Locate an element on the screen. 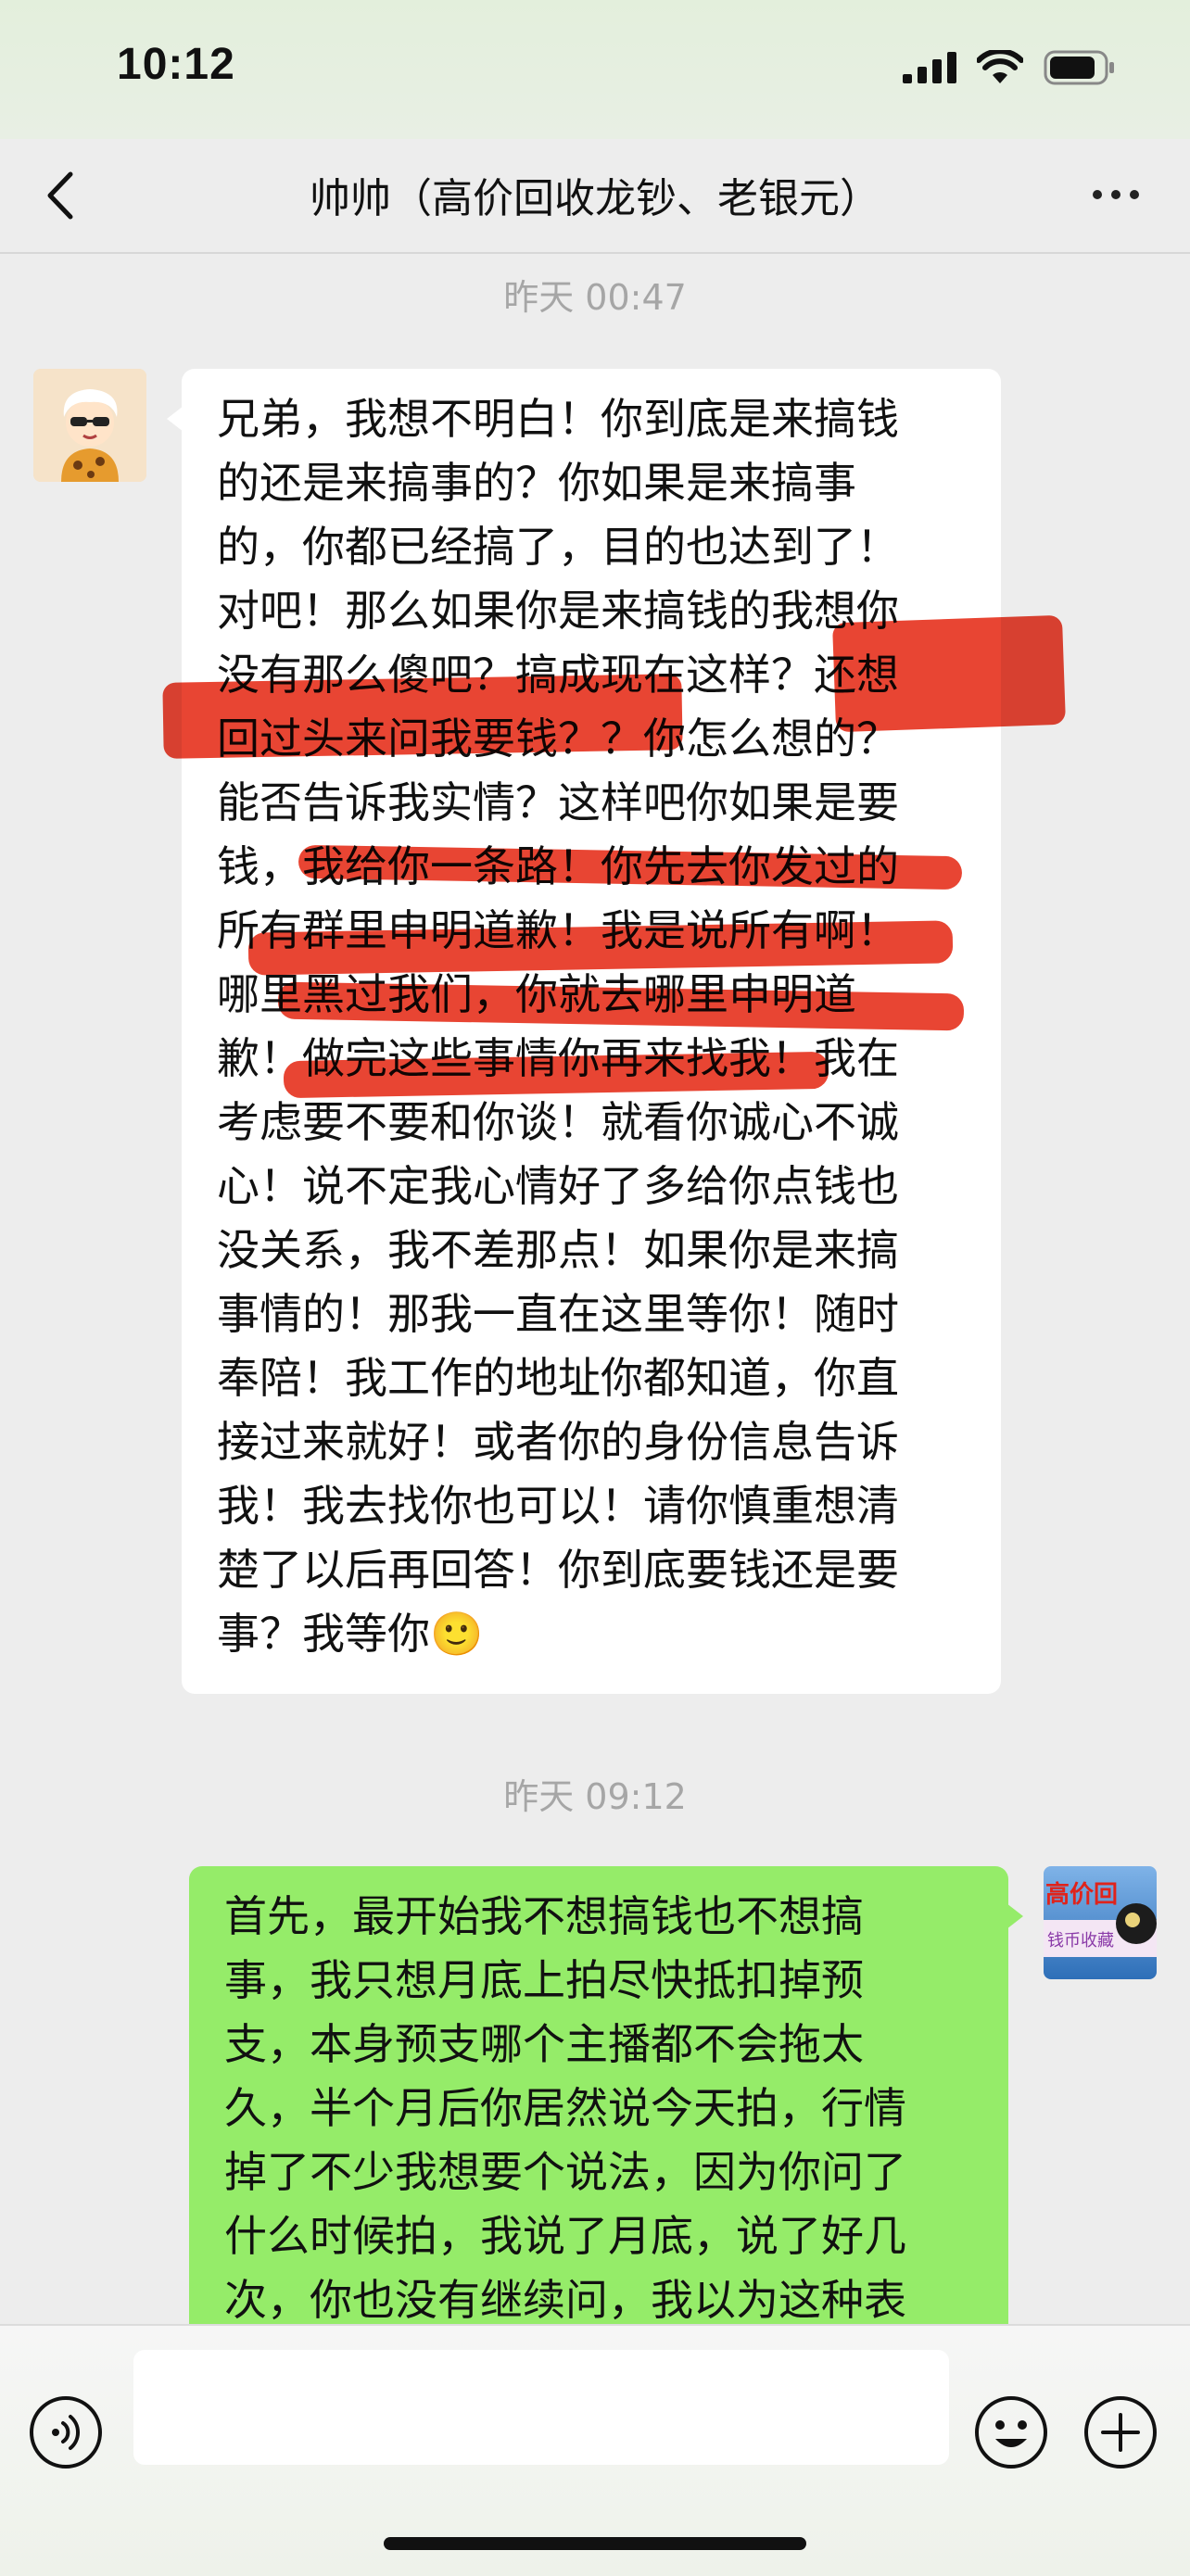 The width and height of the screenshot is (1190, 2576). back-chevron-icon is located at coordinates (60, 195).